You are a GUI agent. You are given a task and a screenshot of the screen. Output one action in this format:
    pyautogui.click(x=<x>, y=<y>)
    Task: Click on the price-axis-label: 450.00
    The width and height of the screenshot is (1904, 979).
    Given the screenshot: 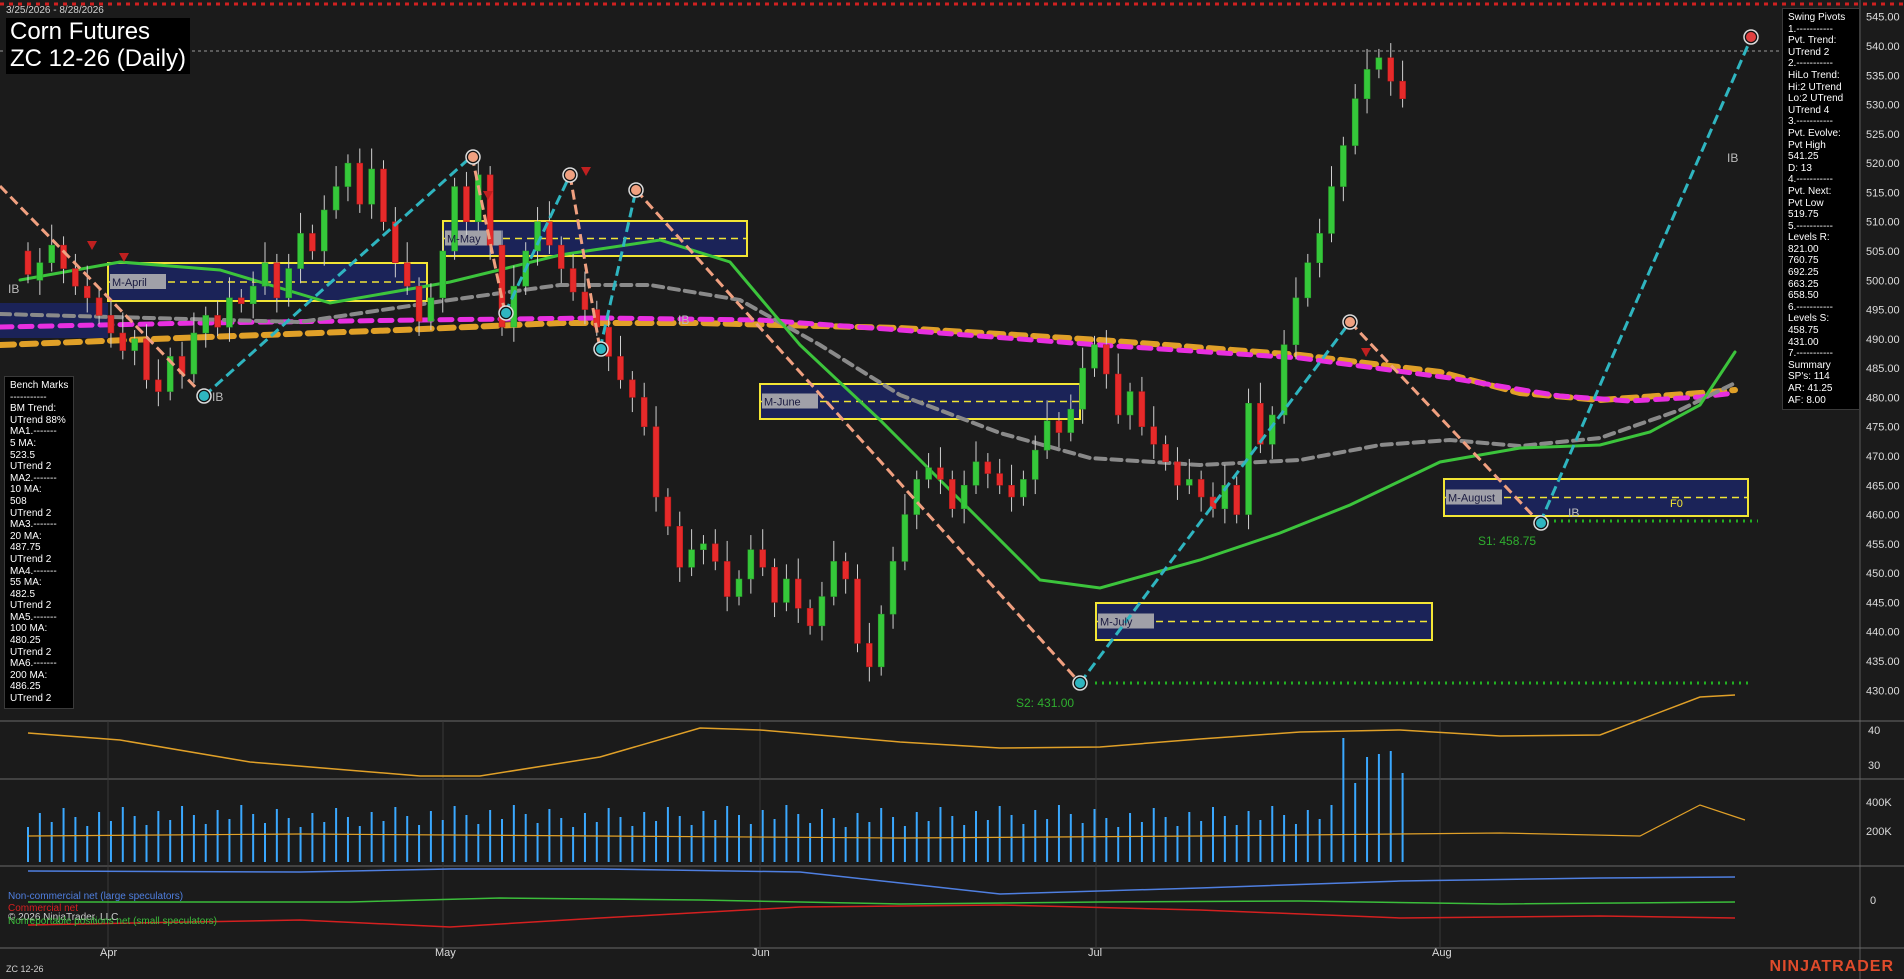 What is the action you would take?
    pyautogui.click(x=1883, y=574)
    